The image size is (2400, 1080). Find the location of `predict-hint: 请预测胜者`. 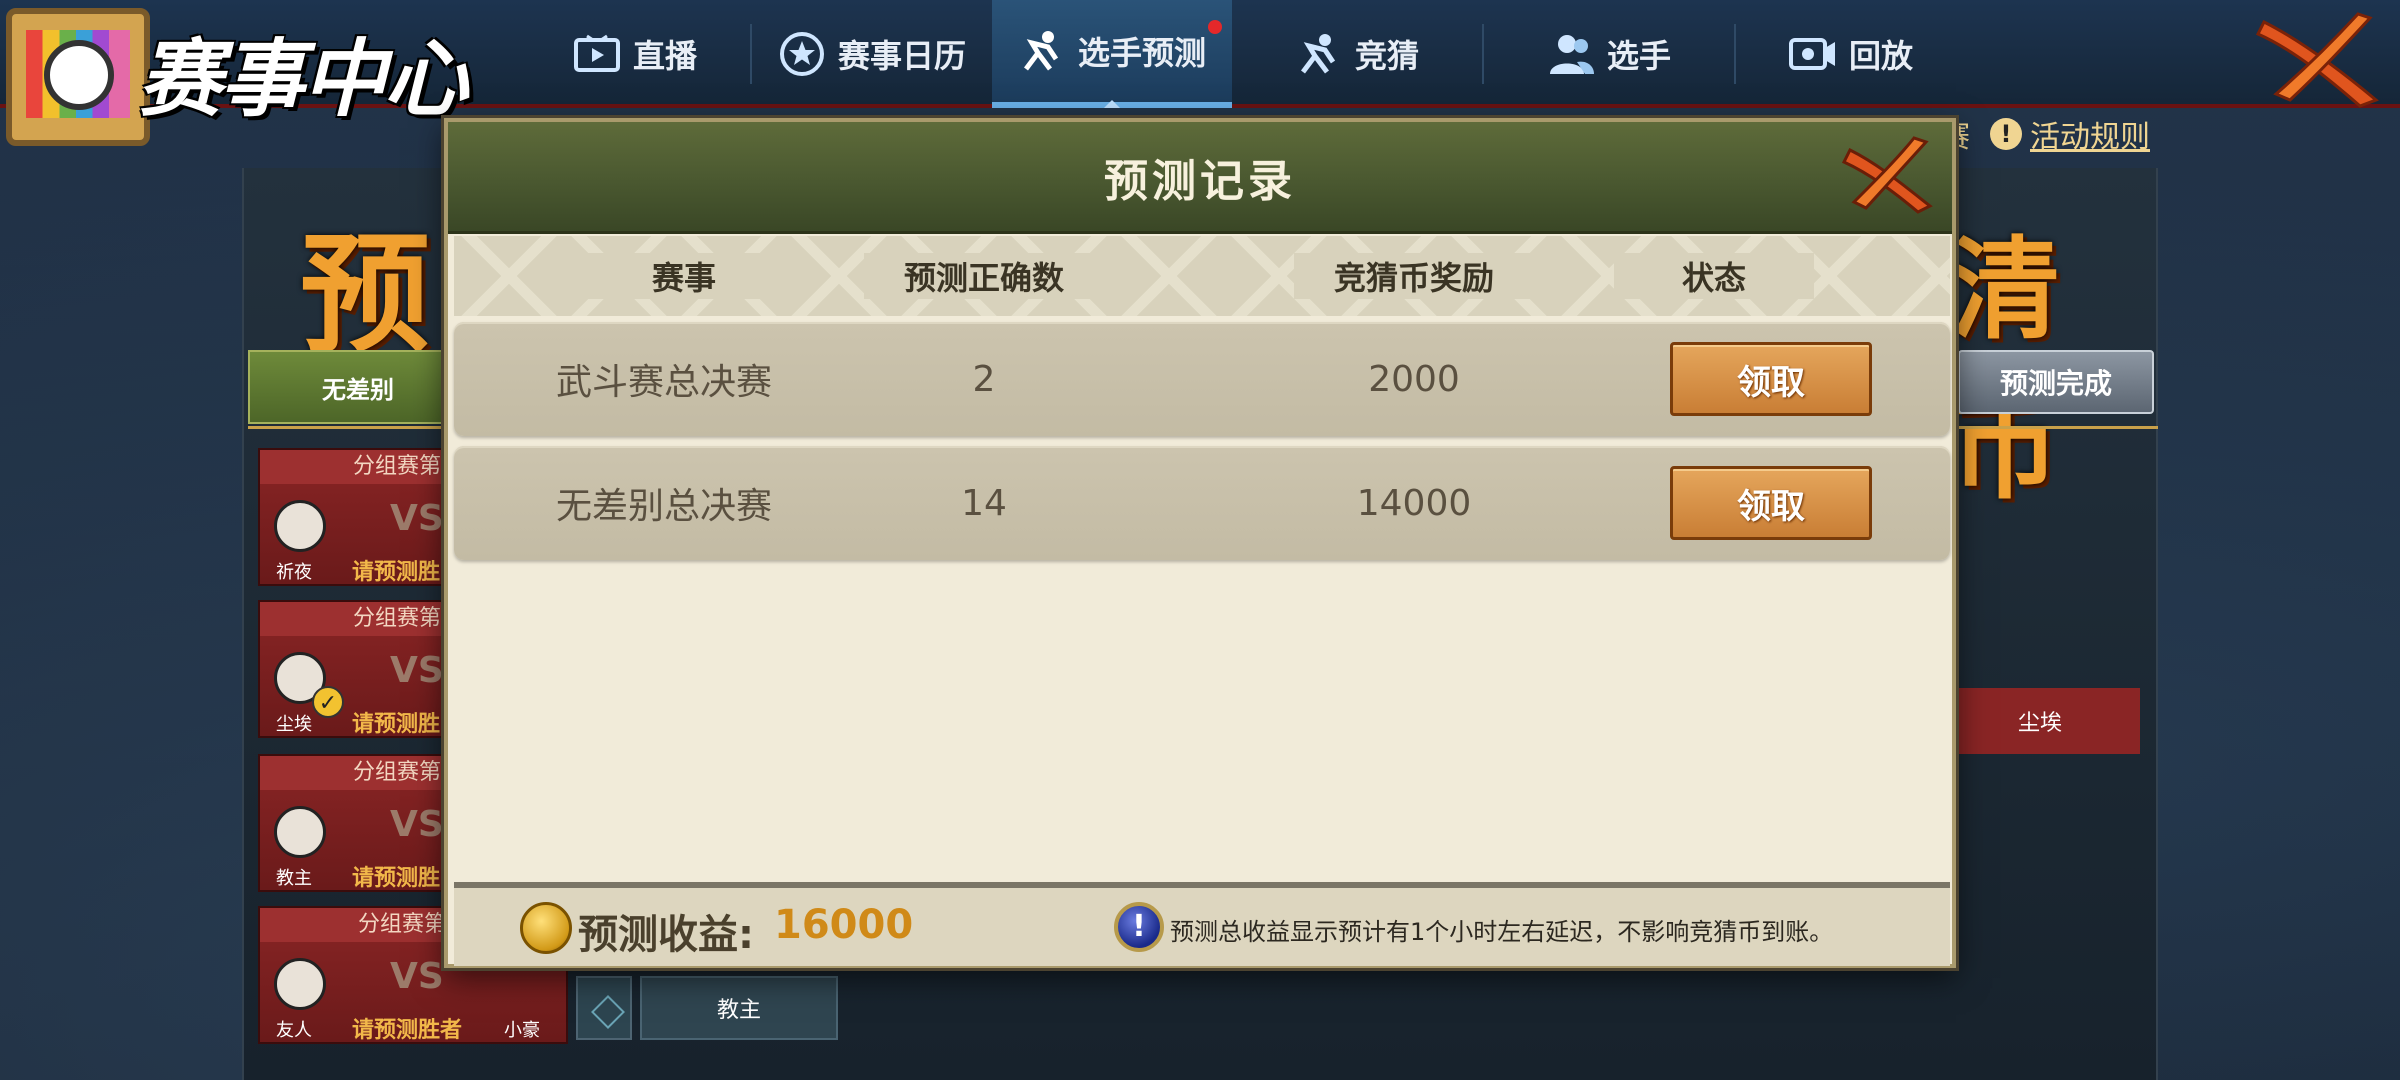

predict-hint: 请预测胜者 is located at coordinates (407, 1030).